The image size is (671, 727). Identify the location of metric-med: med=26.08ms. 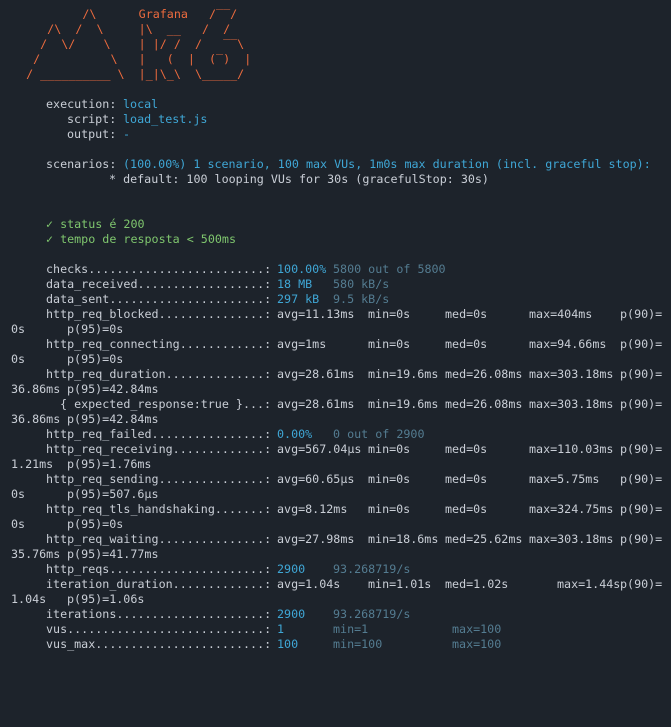
(484, 404).